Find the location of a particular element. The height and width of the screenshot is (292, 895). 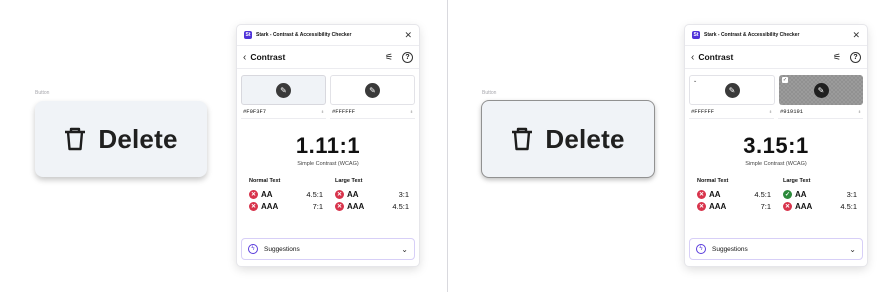

foreground-hex-field: #FFFFFF ⇳ is located at coordinates (731, 112).